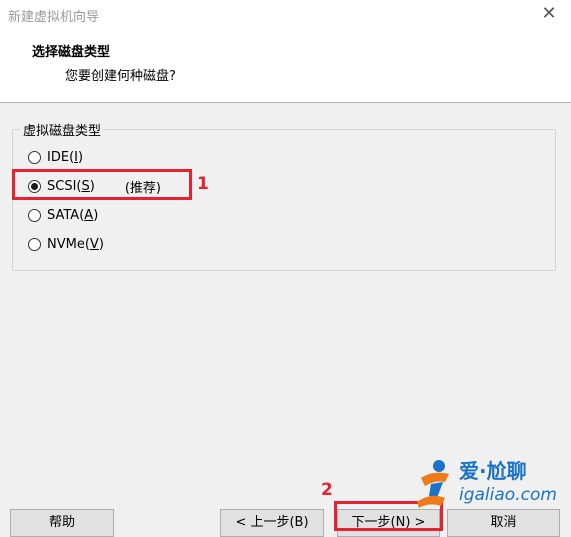 The height and width of the screenshot is (537, 571). Describe the element at coordinates (71, 52) in the screenshot. I see `page-title: 选择磁盘类型` at that location.